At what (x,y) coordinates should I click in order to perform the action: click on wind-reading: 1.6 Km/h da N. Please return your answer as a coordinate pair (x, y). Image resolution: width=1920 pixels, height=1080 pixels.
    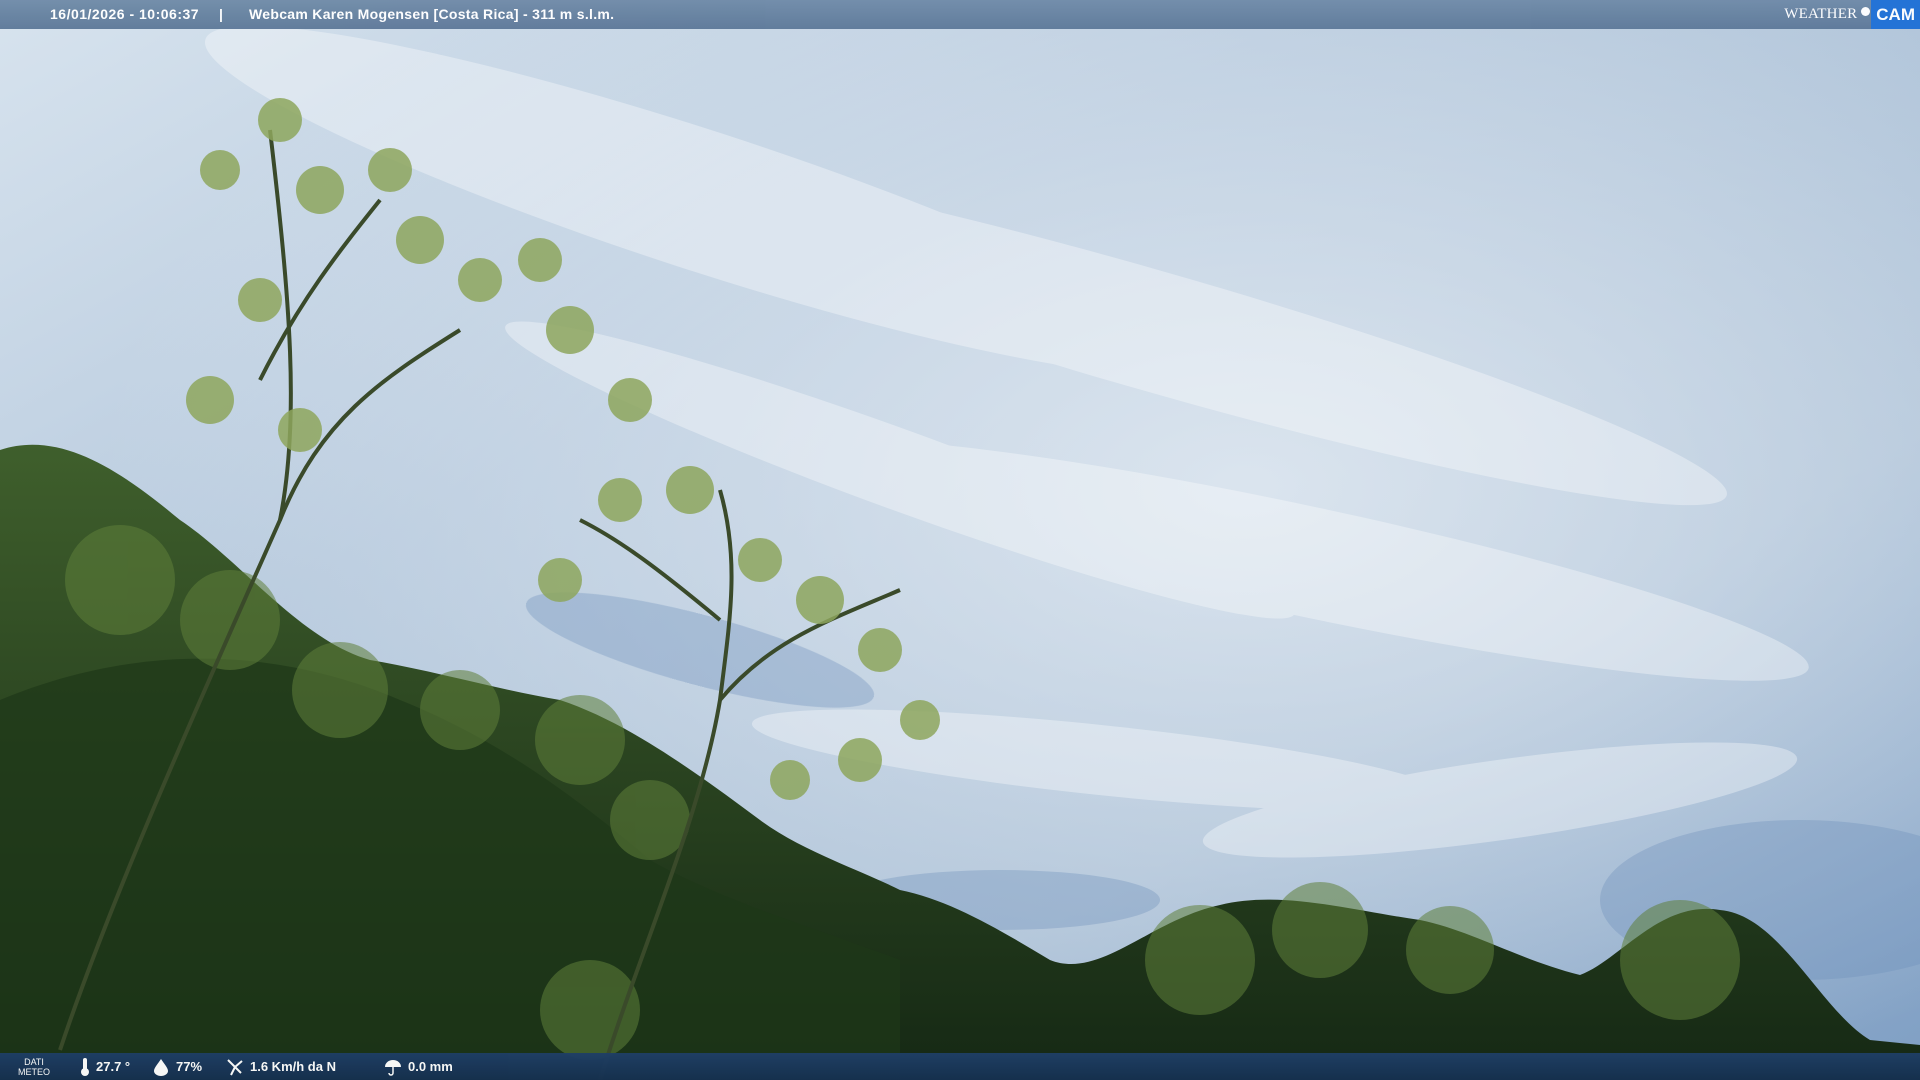
    Looking at the image, I should click on (281, 1066).